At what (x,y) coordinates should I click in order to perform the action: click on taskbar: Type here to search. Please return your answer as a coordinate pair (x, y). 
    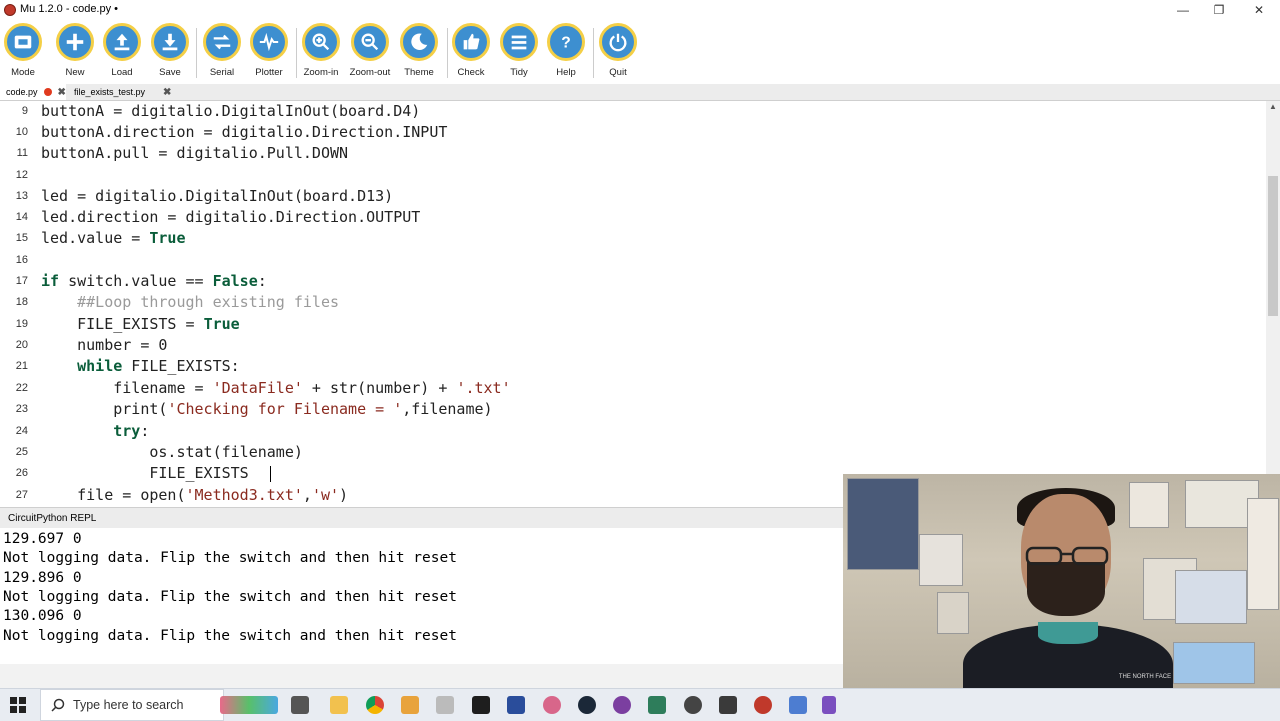
    Looking at the image, I should click on (640, 704).